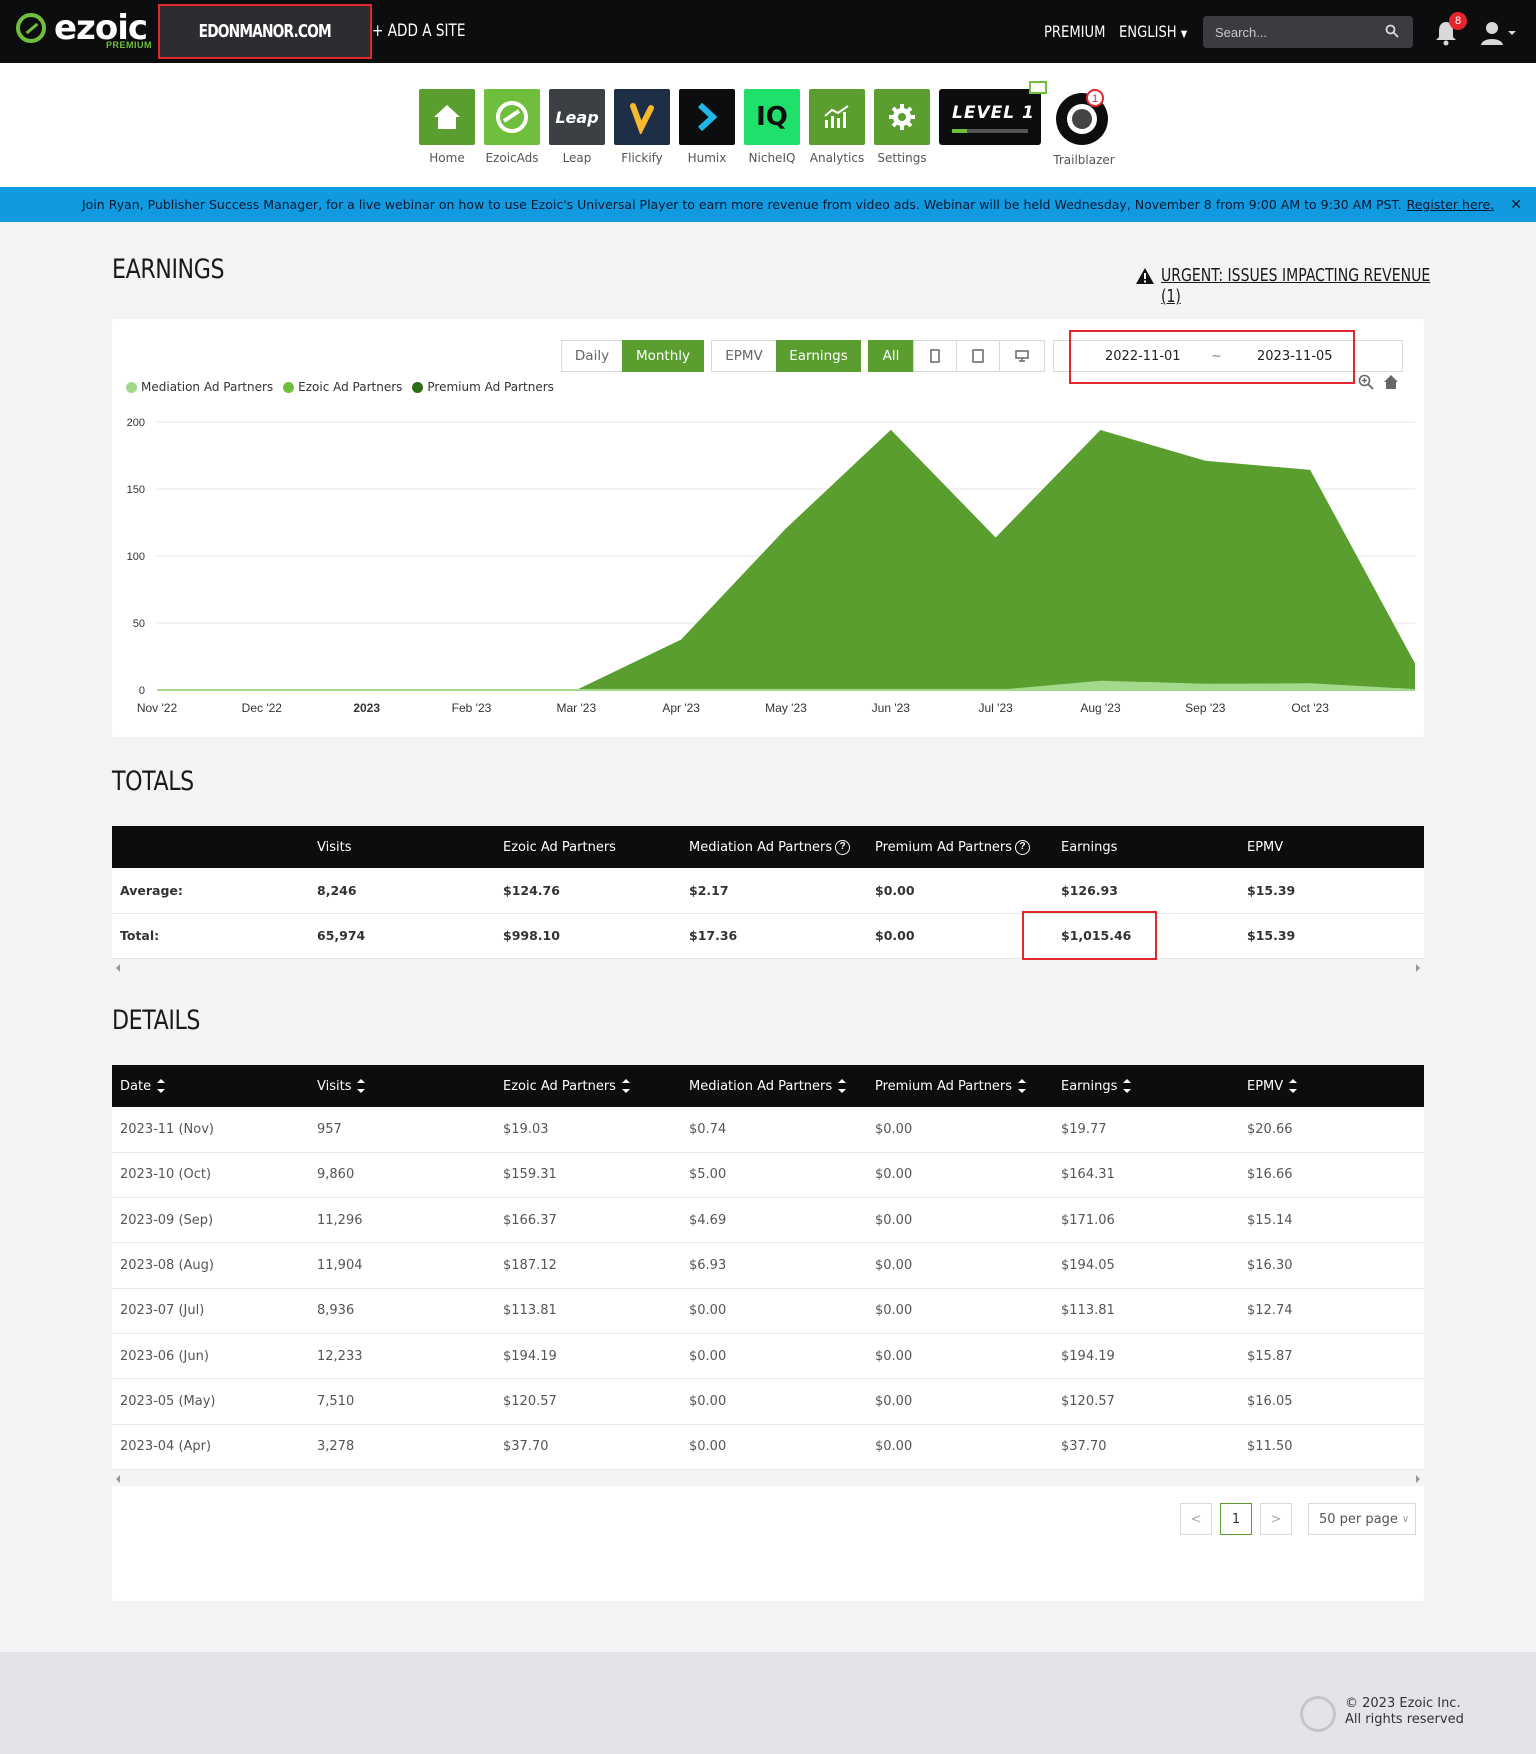  What do you see at coordinates (1331, 1086) in the screenshot?
I see `sort-epmv: EPMV` at bounding box center [1331, 1086].